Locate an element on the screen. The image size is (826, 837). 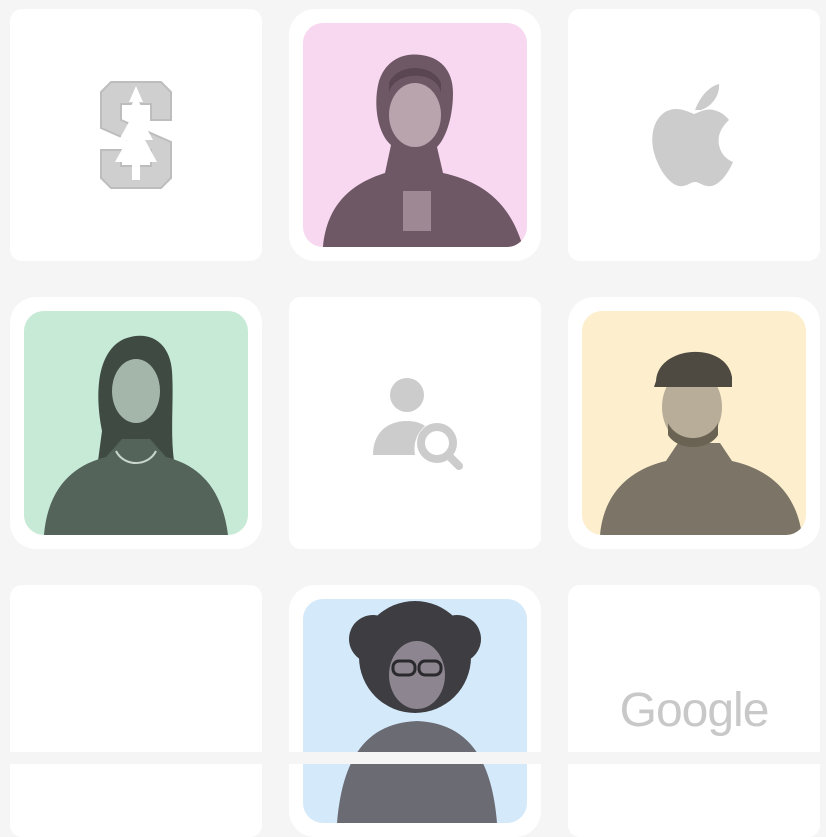
person-curly-photo is located at coordinates (417, 712).